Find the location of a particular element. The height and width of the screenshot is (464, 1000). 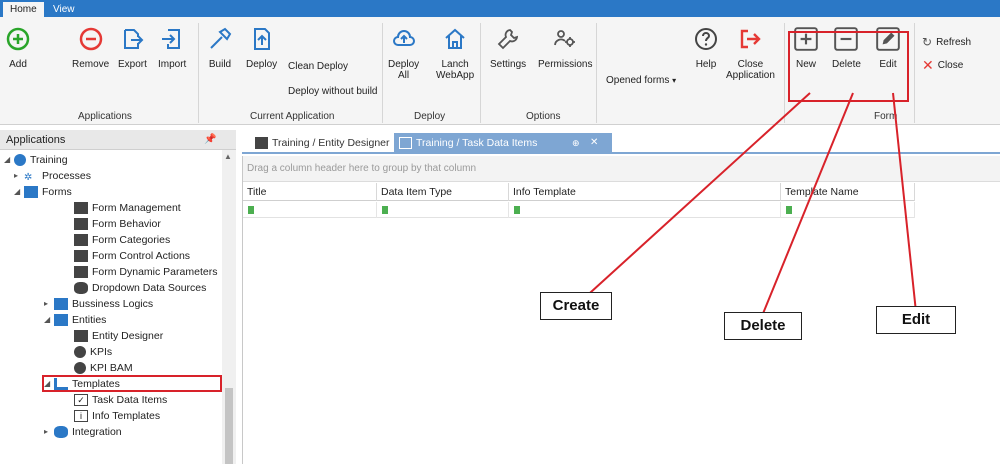

filter-row is located at coordinates (579, 210).